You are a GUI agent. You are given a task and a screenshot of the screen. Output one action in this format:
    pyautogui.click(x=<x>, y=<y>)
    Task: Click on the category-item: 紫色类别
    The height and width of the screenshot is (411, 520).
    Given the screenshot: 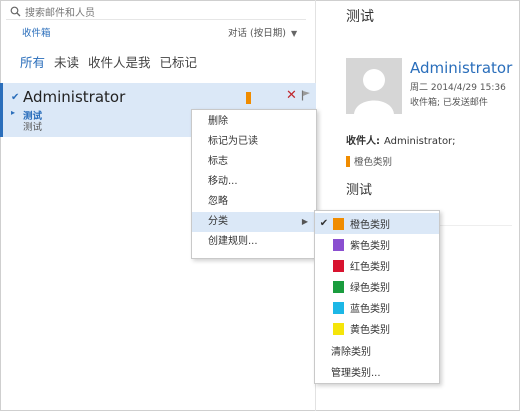 What is the action you would take?
    pyautogui.click(x=377, y=244)
    